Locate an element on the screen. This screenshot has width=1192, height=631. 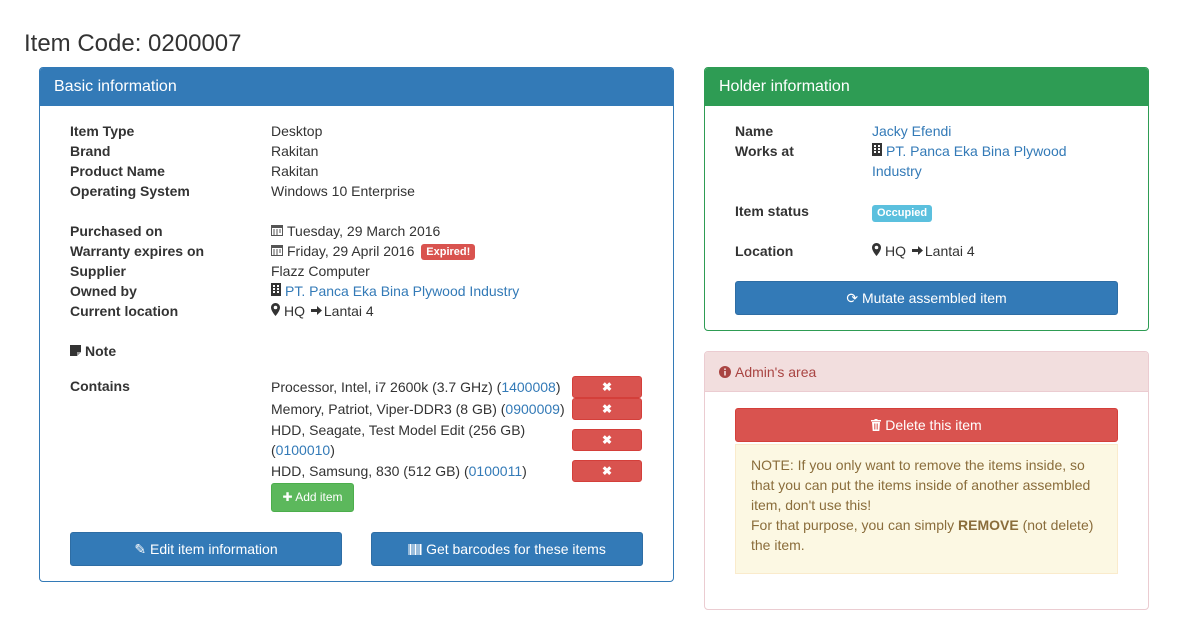
add-item-button: ✚ Add item is located at coordinates (312, 497).